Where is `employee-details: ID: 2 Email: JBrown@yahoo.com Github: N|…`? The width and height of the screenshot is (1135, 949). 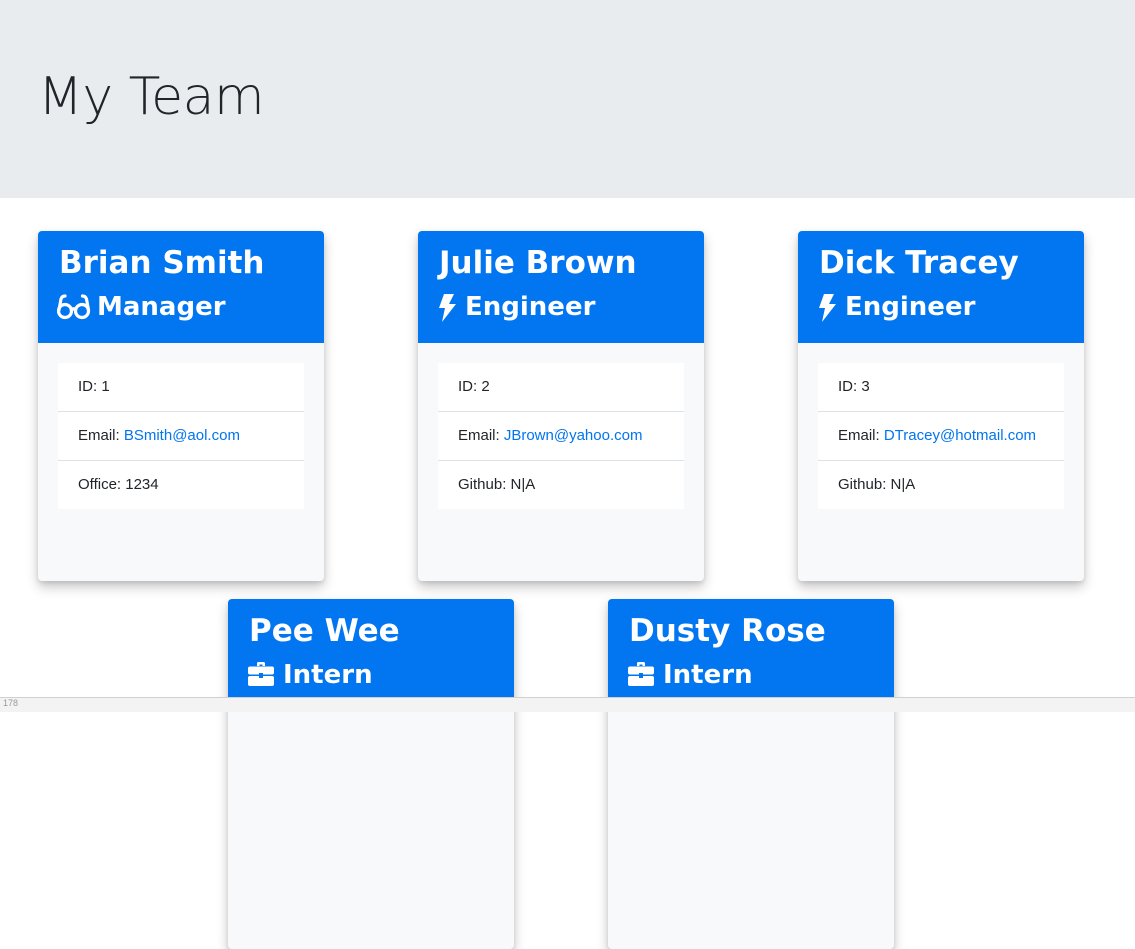
employee-details: ID: 2 Email: JBrown@yahoo.com Github: N|… is located at coordinates (561, 436).